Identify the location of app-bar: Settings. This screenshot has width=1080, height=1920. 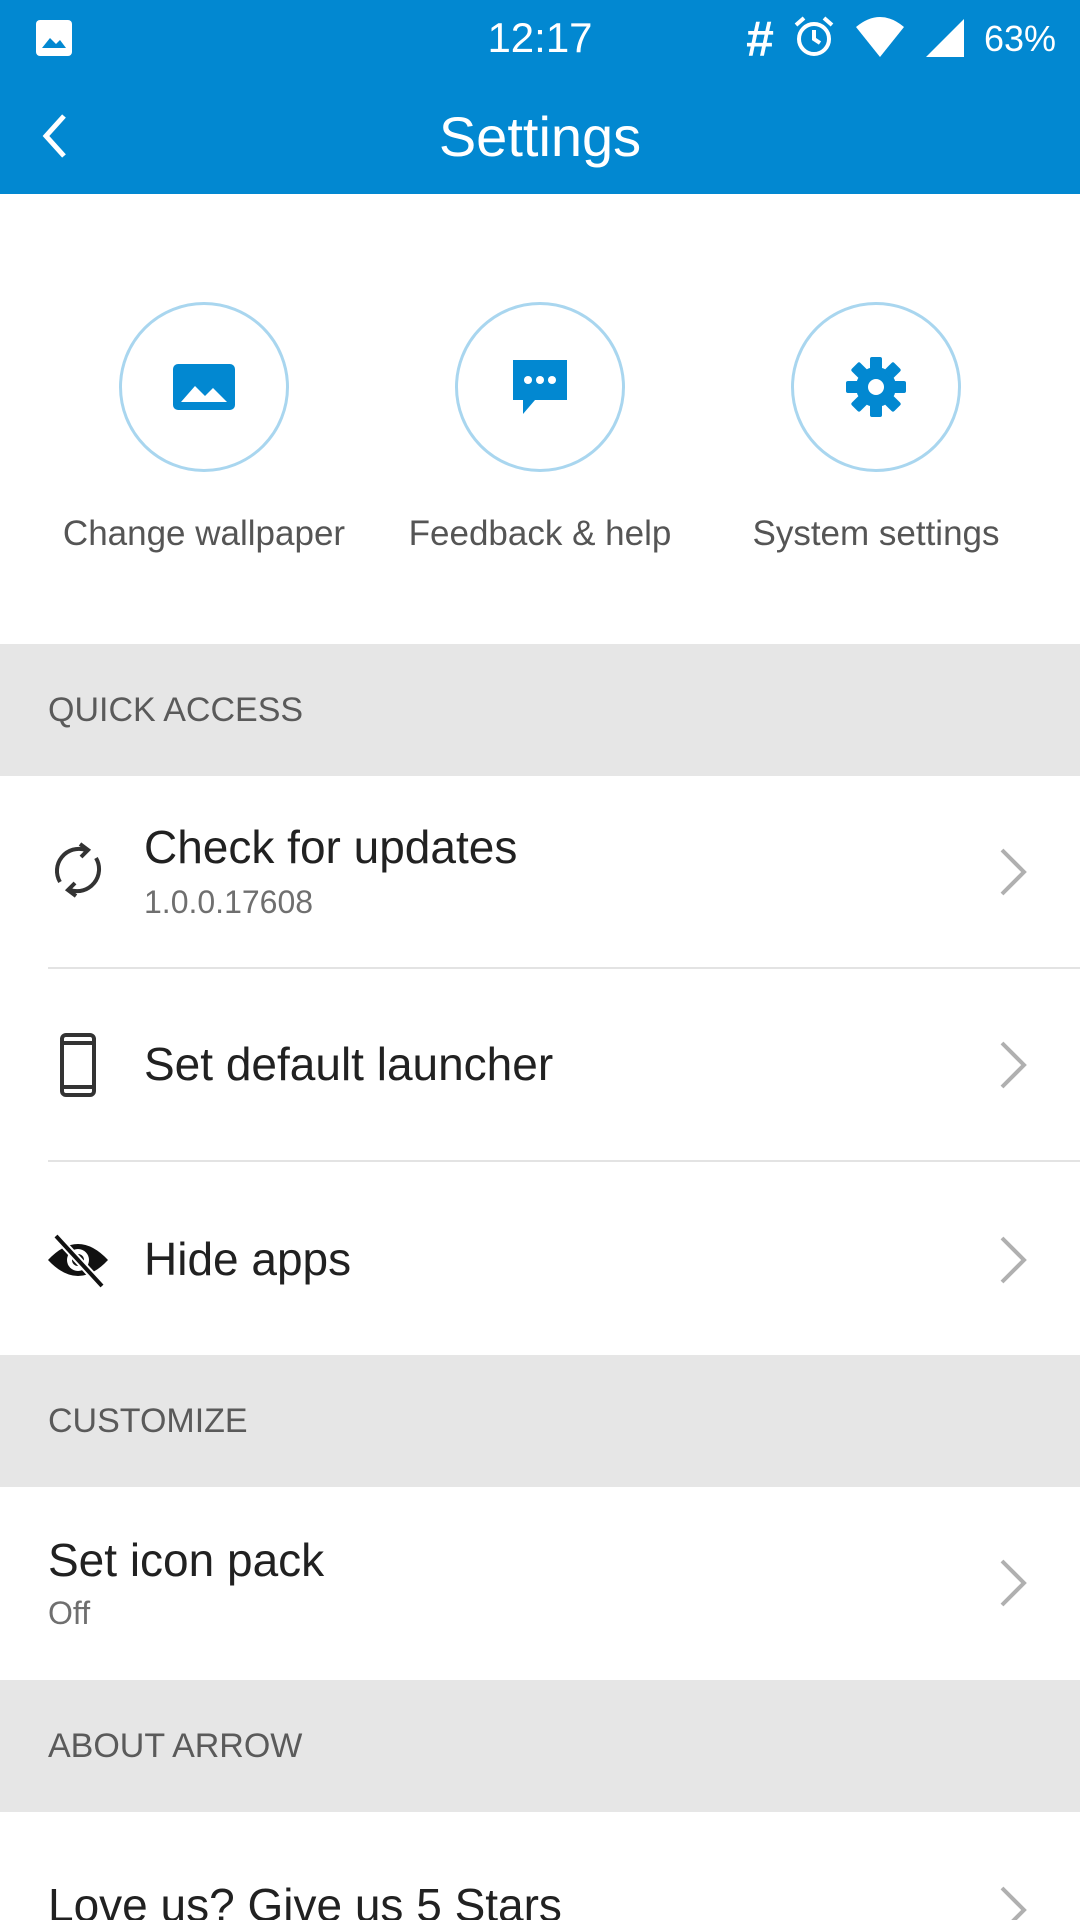
(540, 136).